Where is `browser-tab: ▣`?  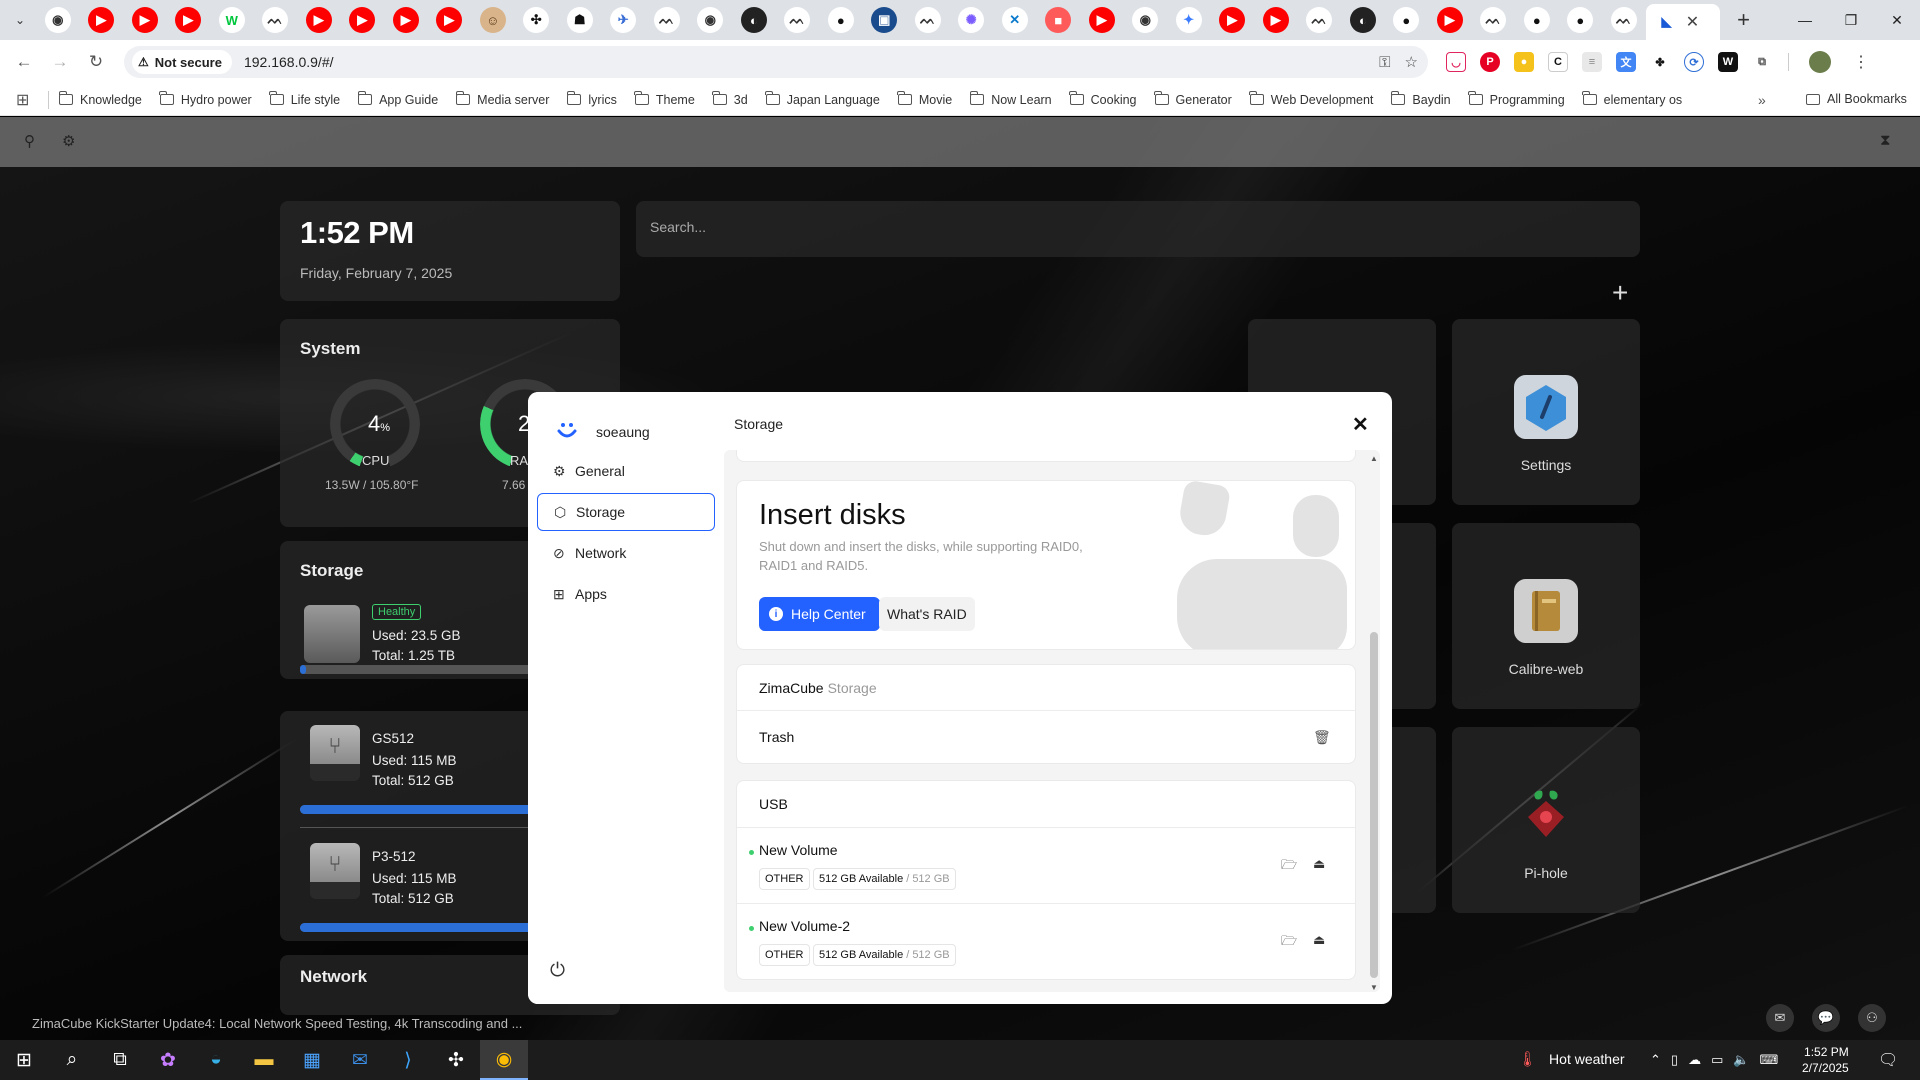 browser-tab: ▣ is located at coordinates (885, 20).